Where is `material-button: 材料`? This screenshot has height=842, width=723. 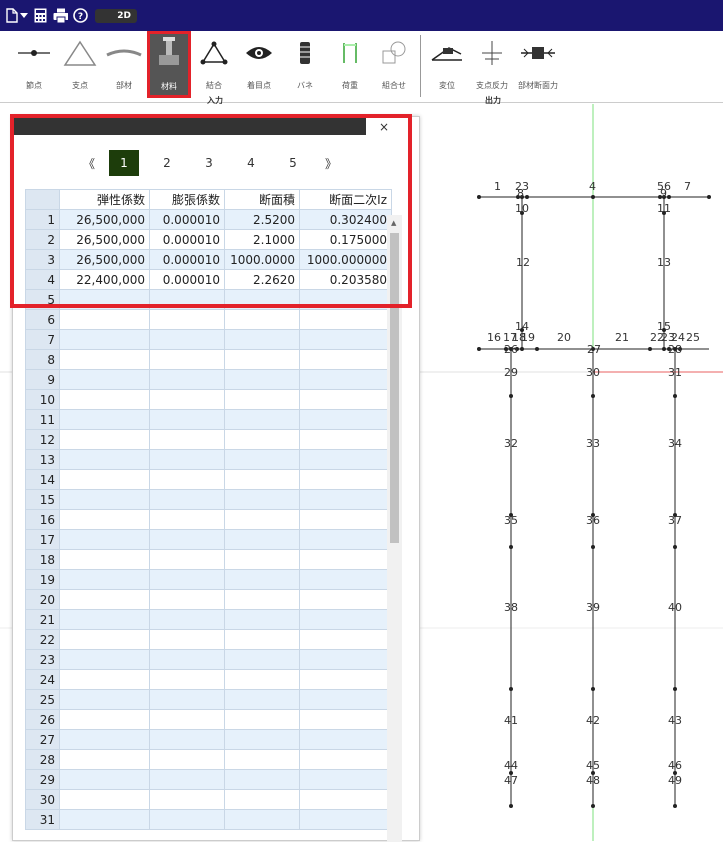 material-button: 材料 is located at coordinates (169, 64).